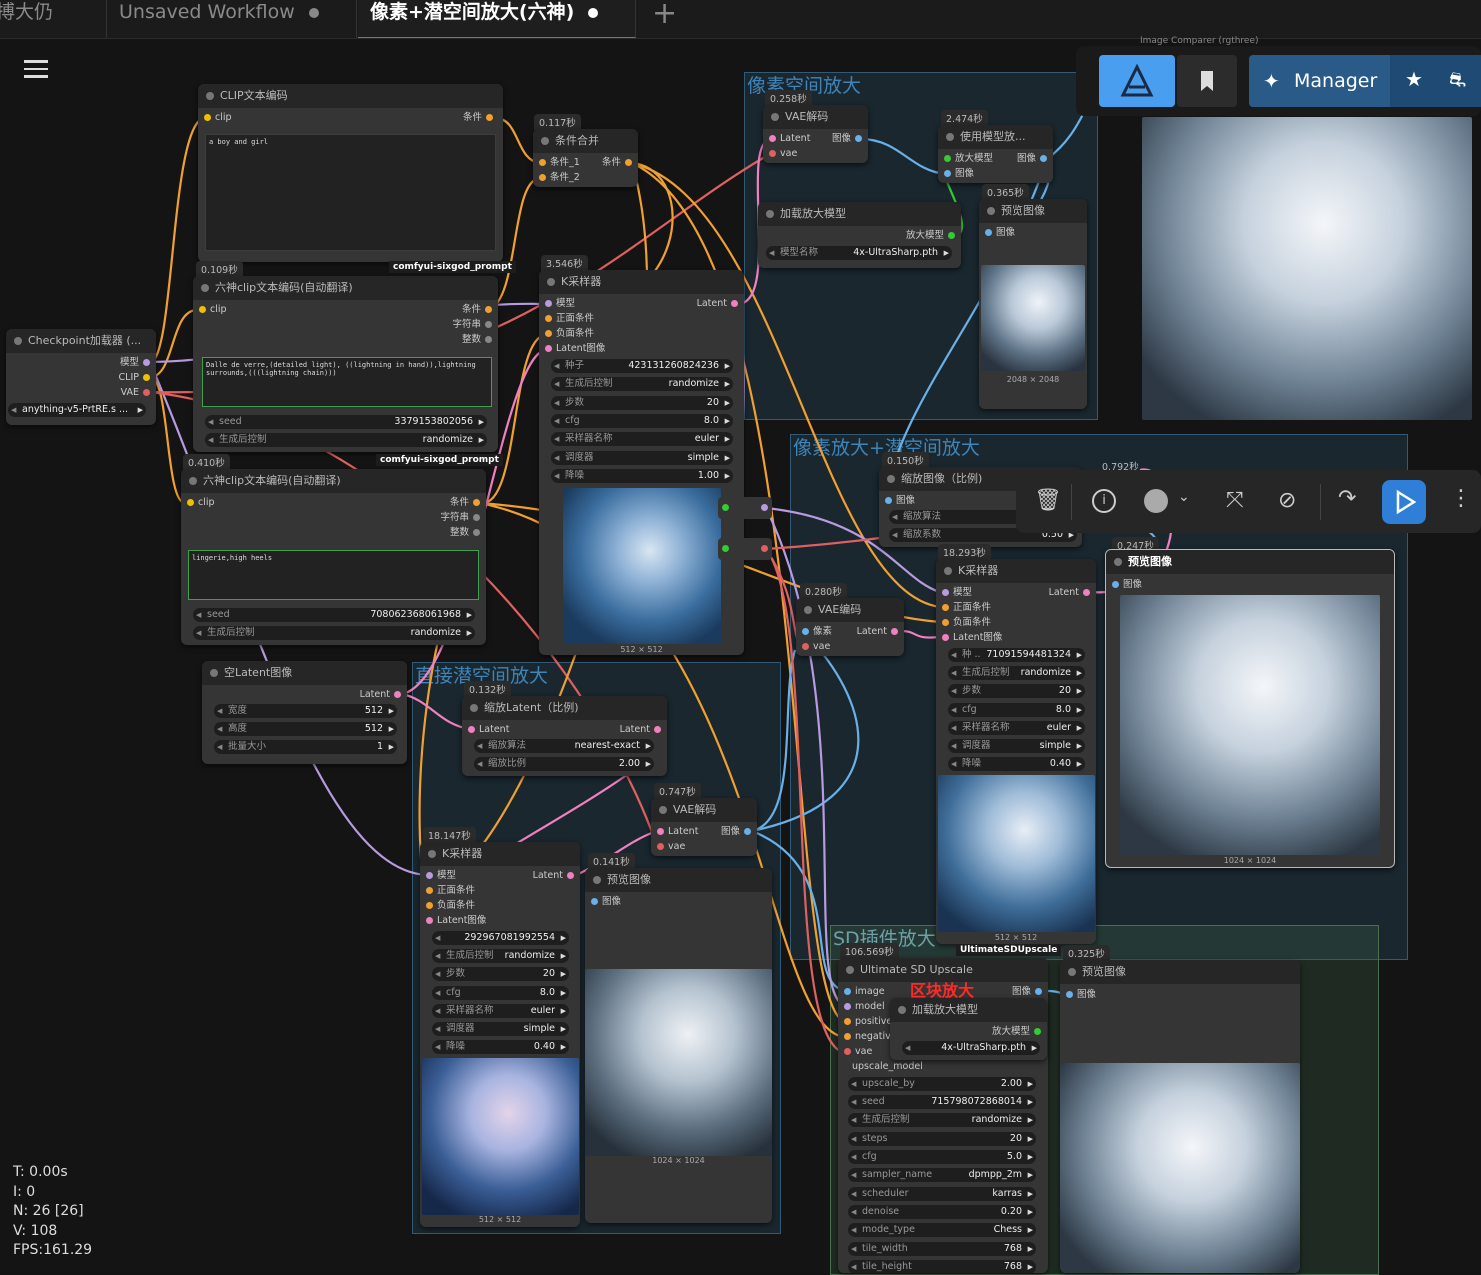 This screenshot has height=1275, width=1481. What do you see at coordinates (683, 831) in the screenshot?
I see `input-latent: Latent` at bounding box center [683, 831].